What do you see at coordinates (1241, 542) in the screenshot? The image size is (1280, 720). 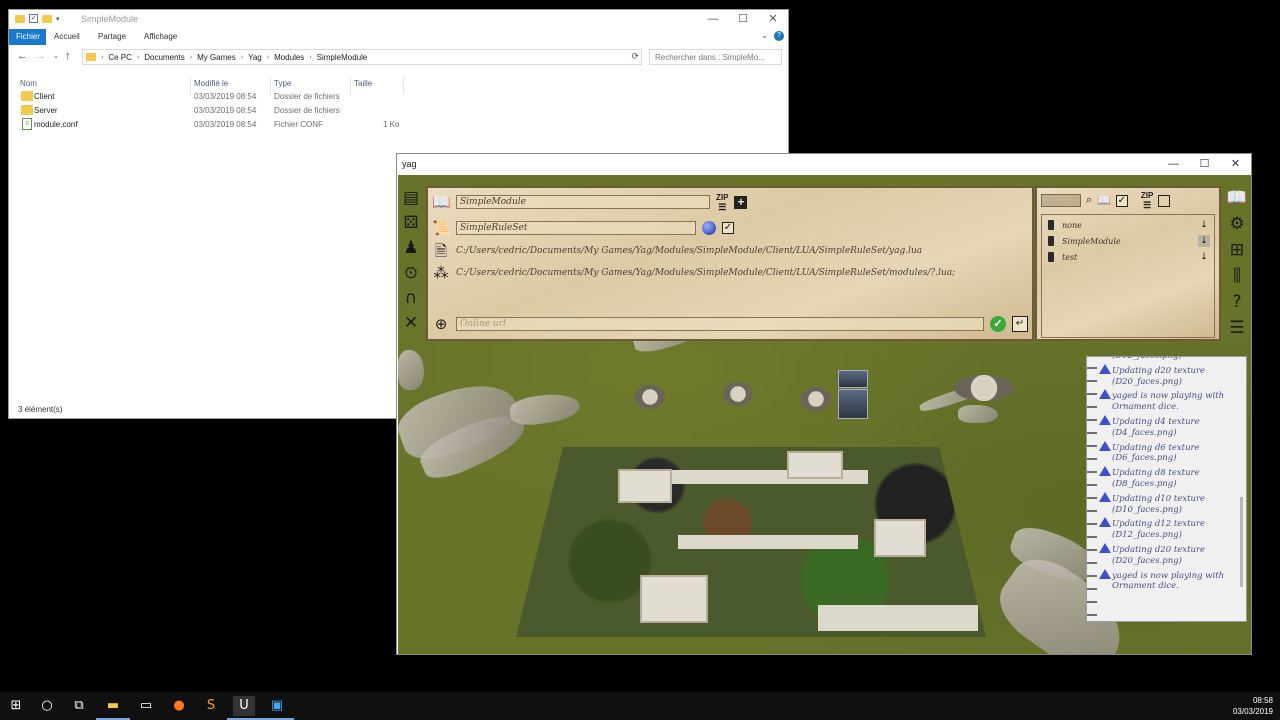 I see `log-scrollbar` at bounding box center [1241, 542].